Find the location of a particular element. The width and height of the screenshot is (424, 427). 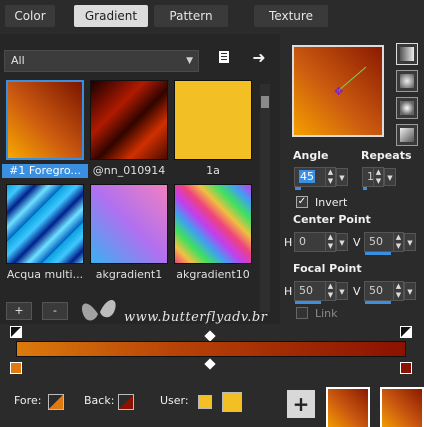

opacity-stop-right is located at coordinates (406, 332).